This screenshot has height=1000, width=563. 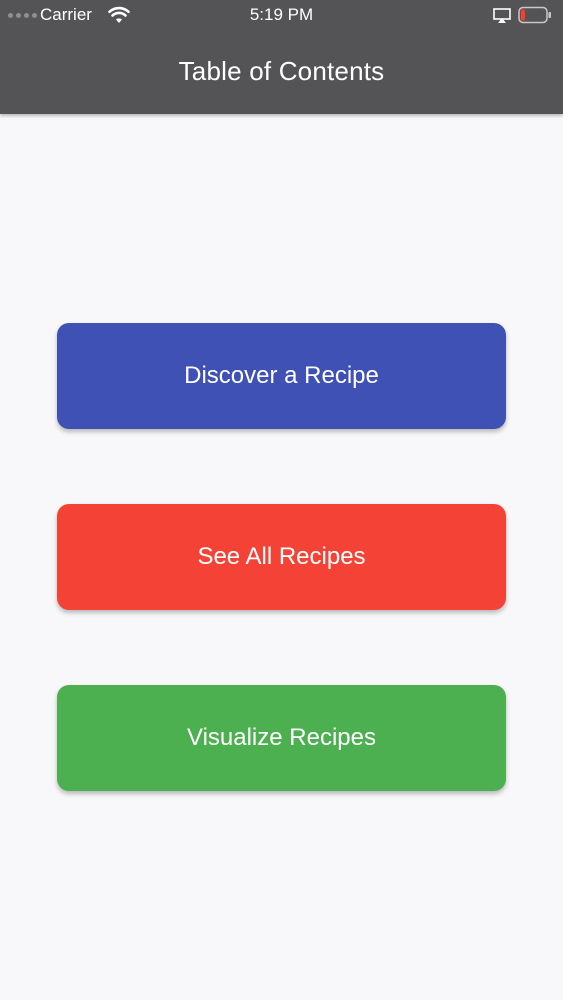 I want to click on status-time: 5:19 PM, so click(x=281, y=14).